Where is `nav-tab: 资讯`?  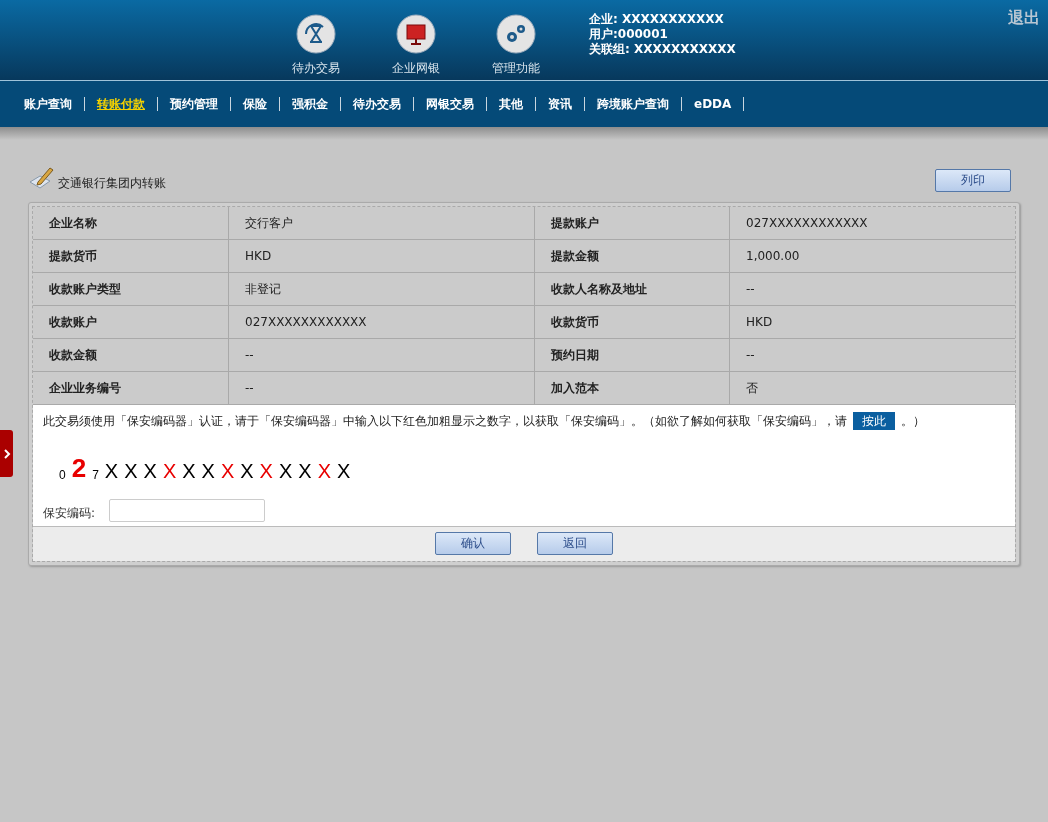
nav-tab: 资讯 is located at coordinates (560, 104).